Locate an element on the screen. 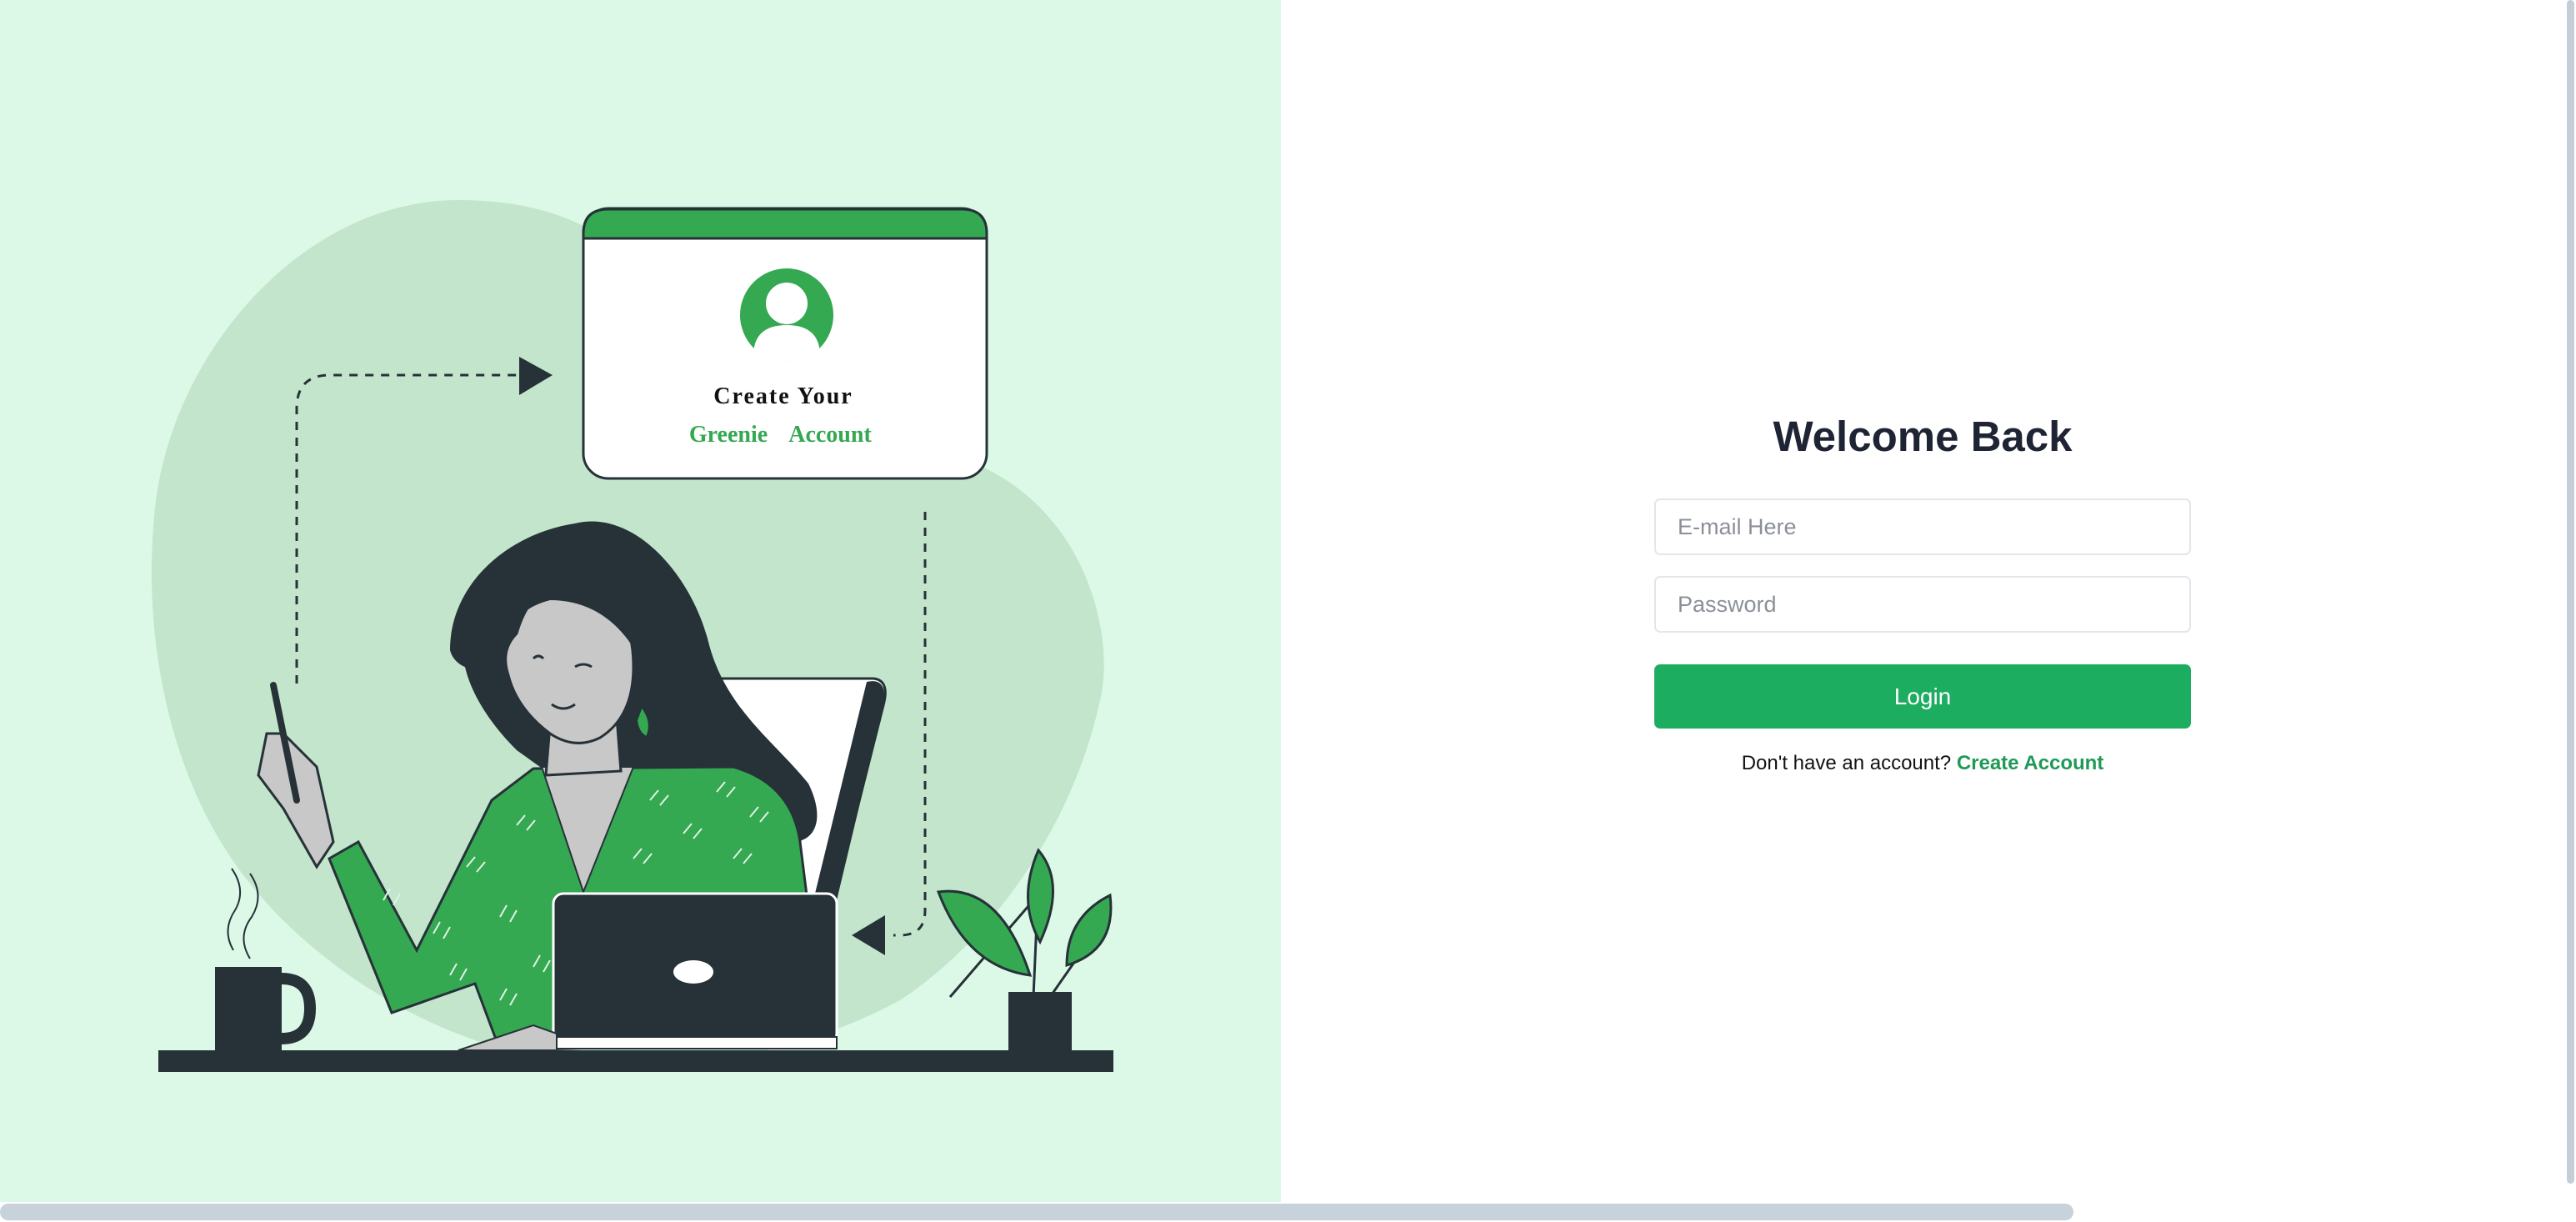  horizontal-scrollbar is located at coordinates (1288, 1212).